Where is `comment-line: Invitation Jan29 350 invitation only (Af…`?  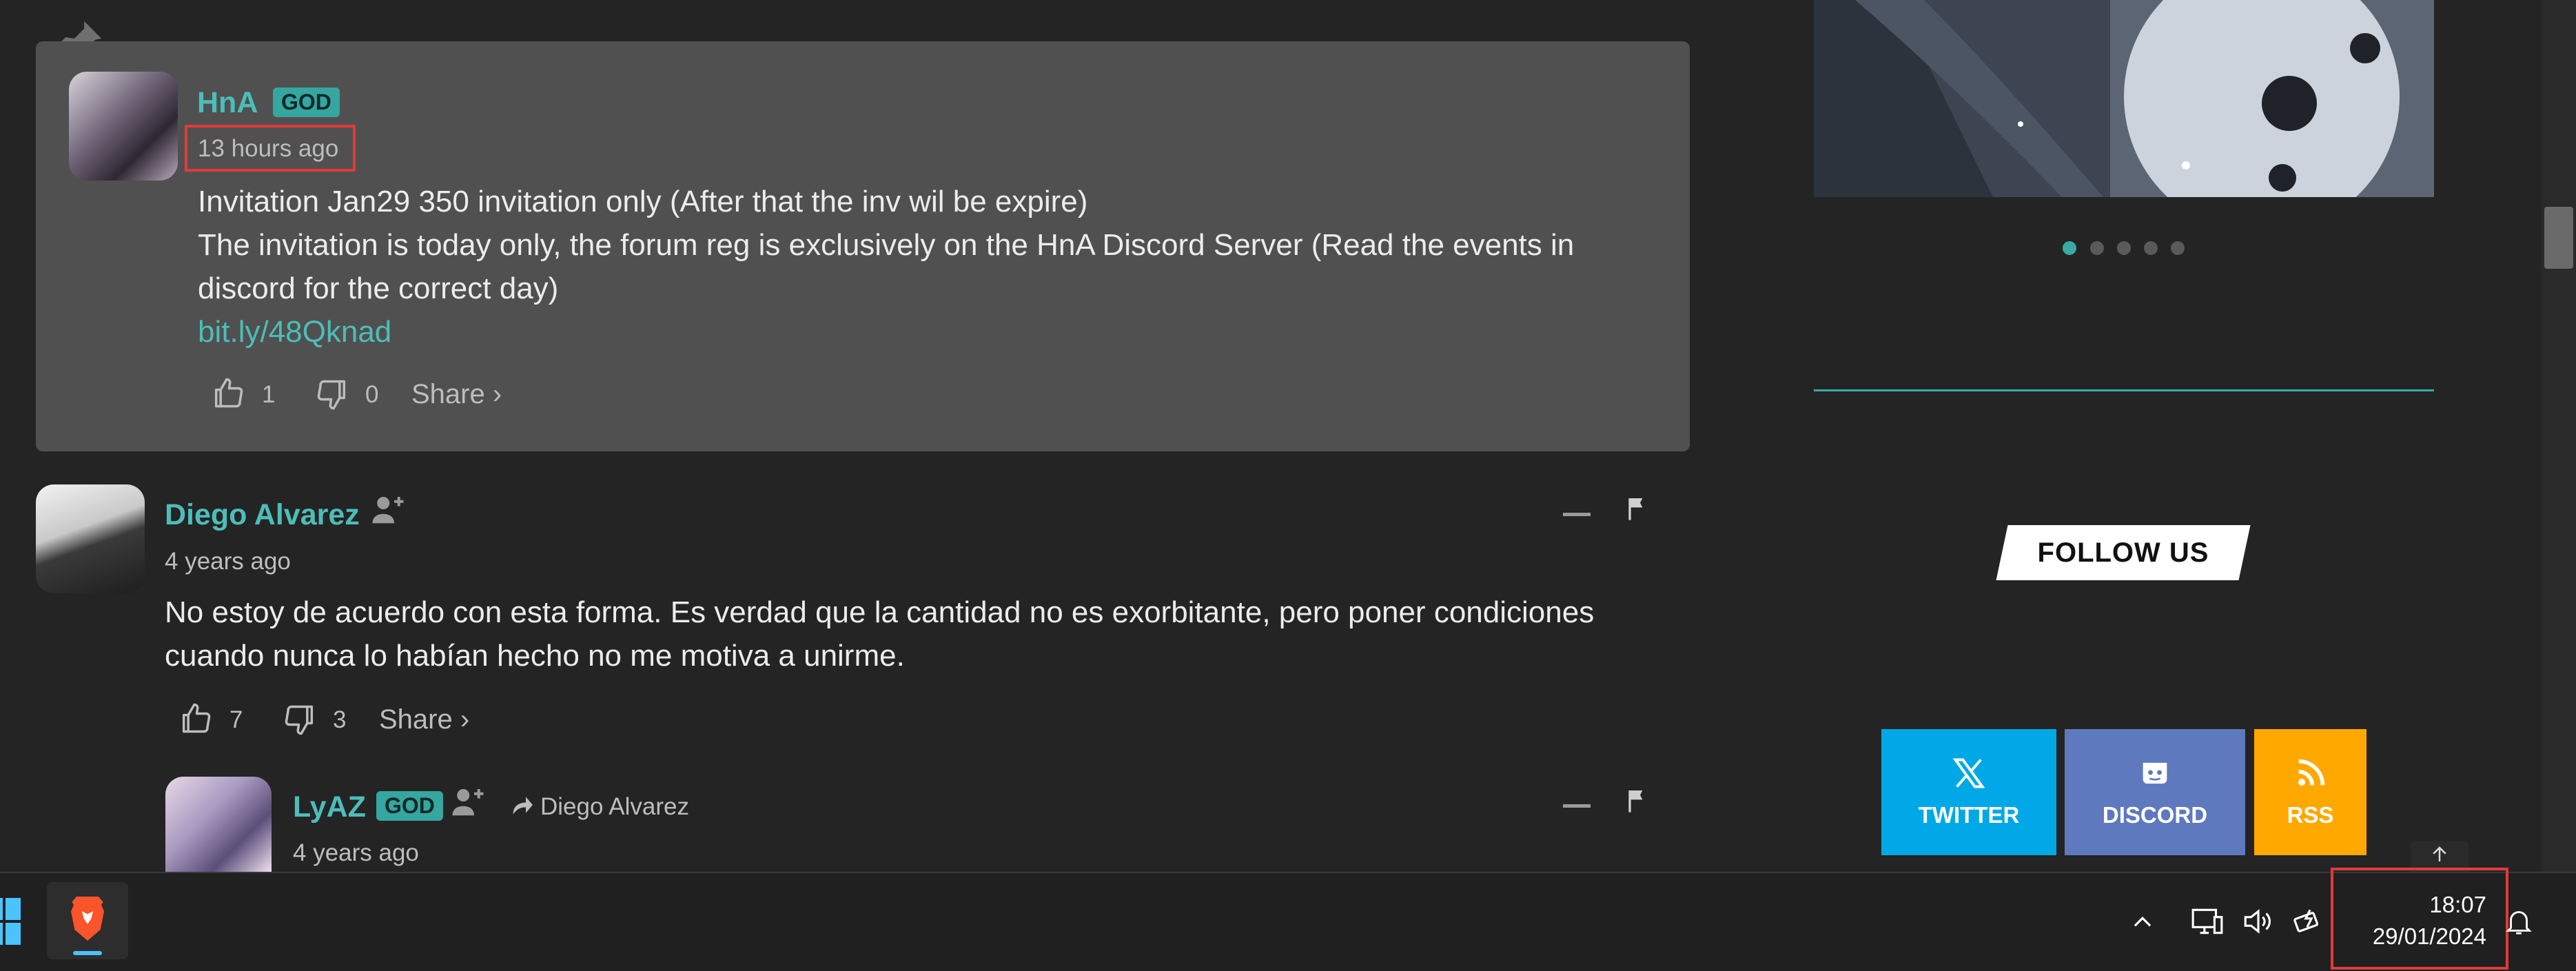 comment-line: Invitation Jan29 350 invitation only (Af… is located at coordinates (643, 202).